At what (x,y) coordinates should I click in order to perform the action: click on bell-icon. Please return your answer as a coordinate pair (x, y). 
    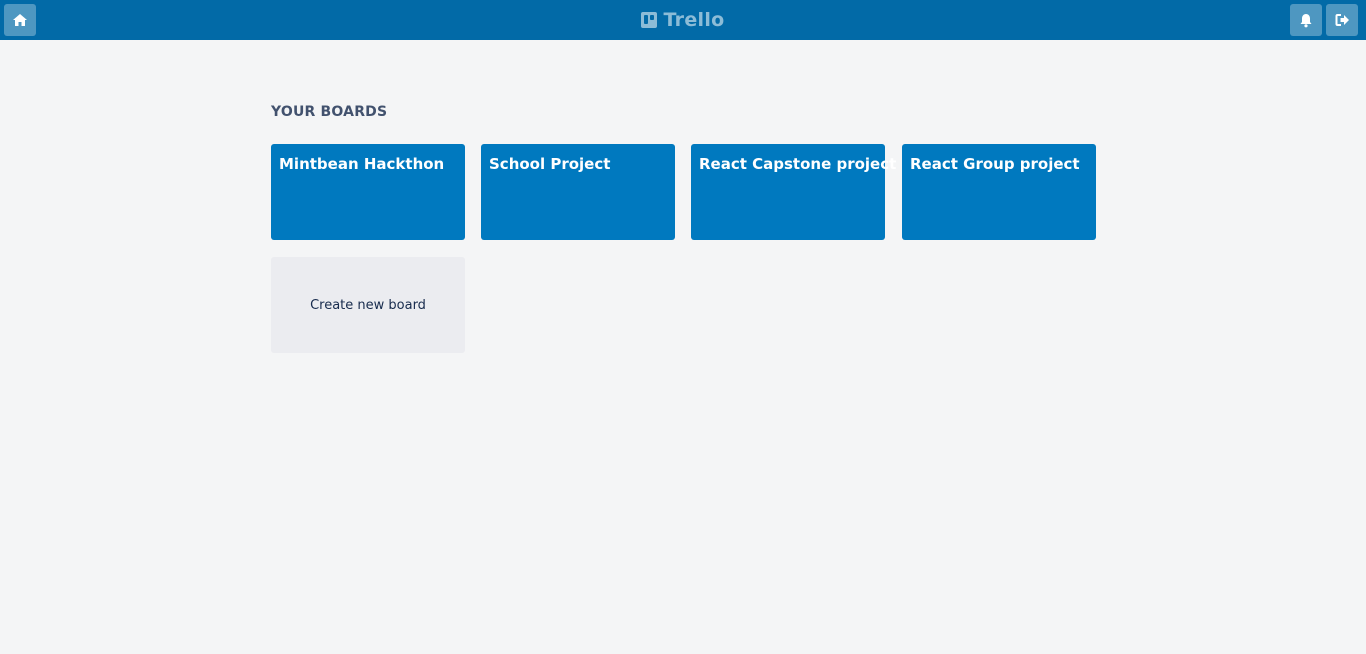
    Looking at the image, I should click on (1306, 20).